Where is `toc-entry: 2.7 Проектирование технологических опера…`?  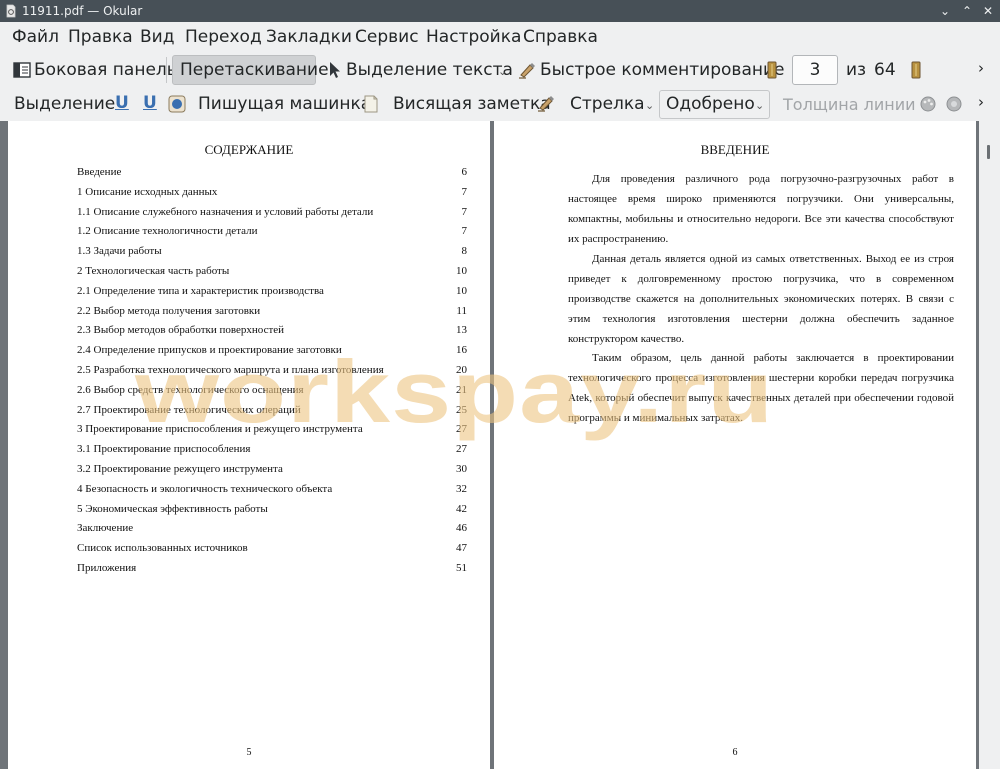
toc-entry: 2.7 Проектирование технологических опера… is located at coordinates (272, 410).